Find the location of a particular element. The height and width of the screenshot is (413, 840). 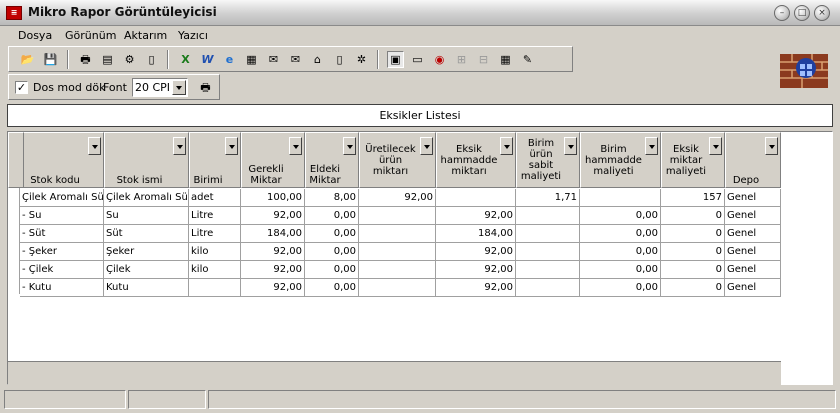

column-header-eldeki-miktar: Eldeki Miktar is located at coordinates (332, 160).